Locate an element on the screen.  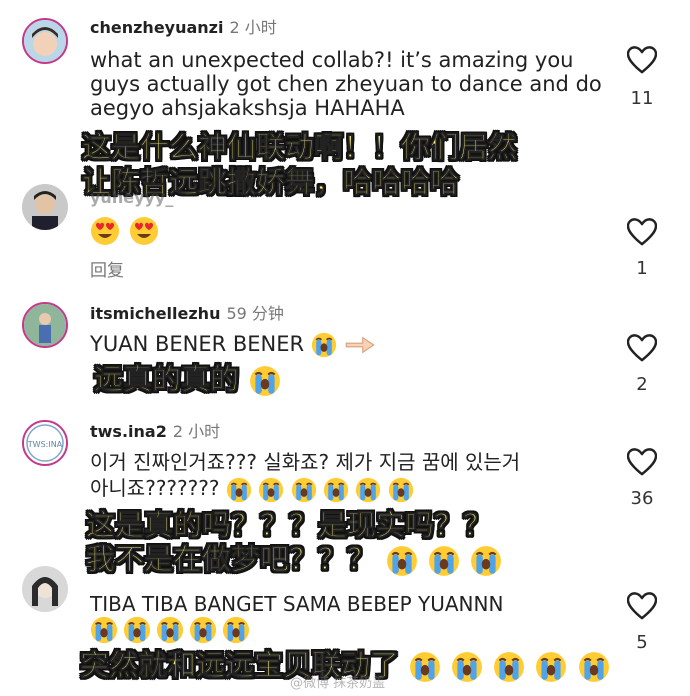
watermark: @微博 抹茶奶盖 is located at coordinates (338, 683).